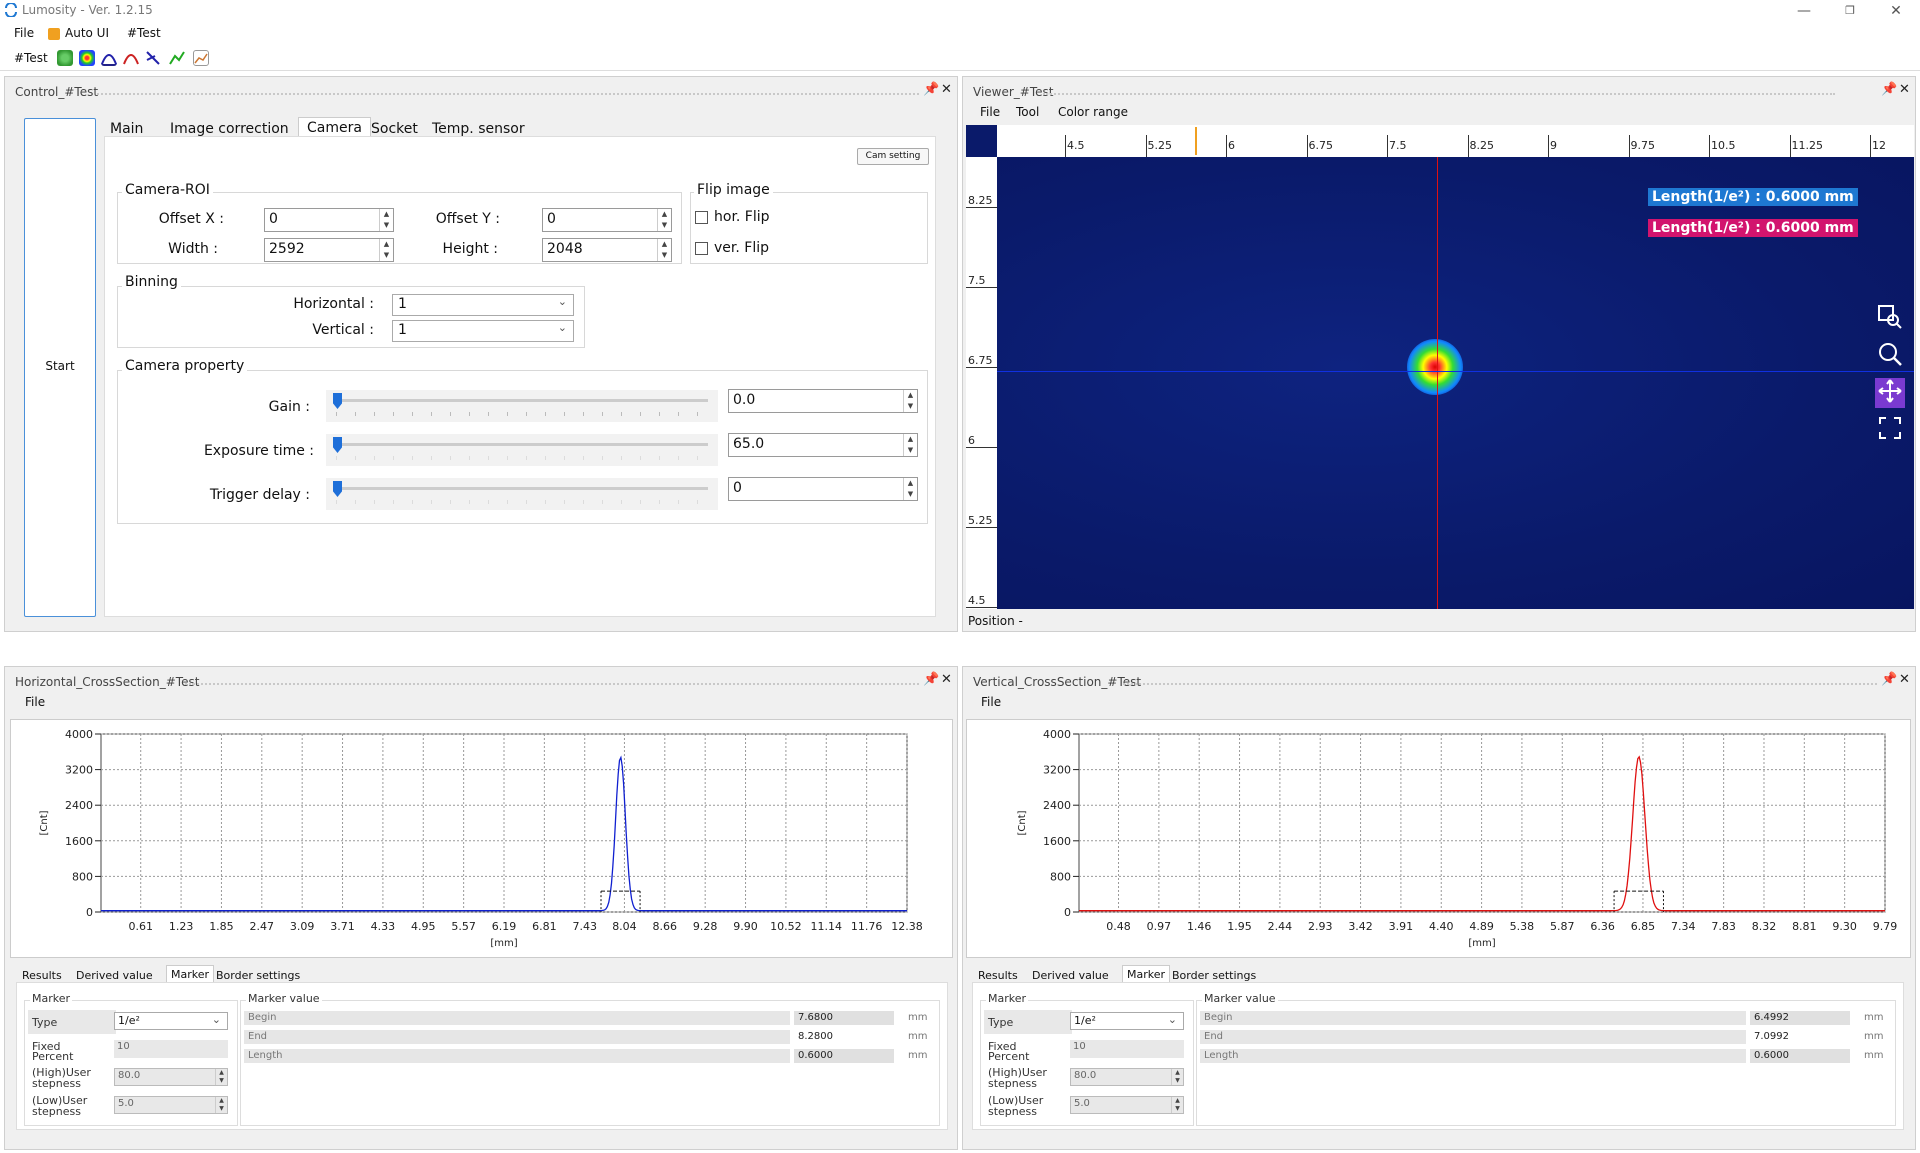  Describe the element at coordinates (522, 494) in the screenshot. I see `trigger-delay-slider` at that location.